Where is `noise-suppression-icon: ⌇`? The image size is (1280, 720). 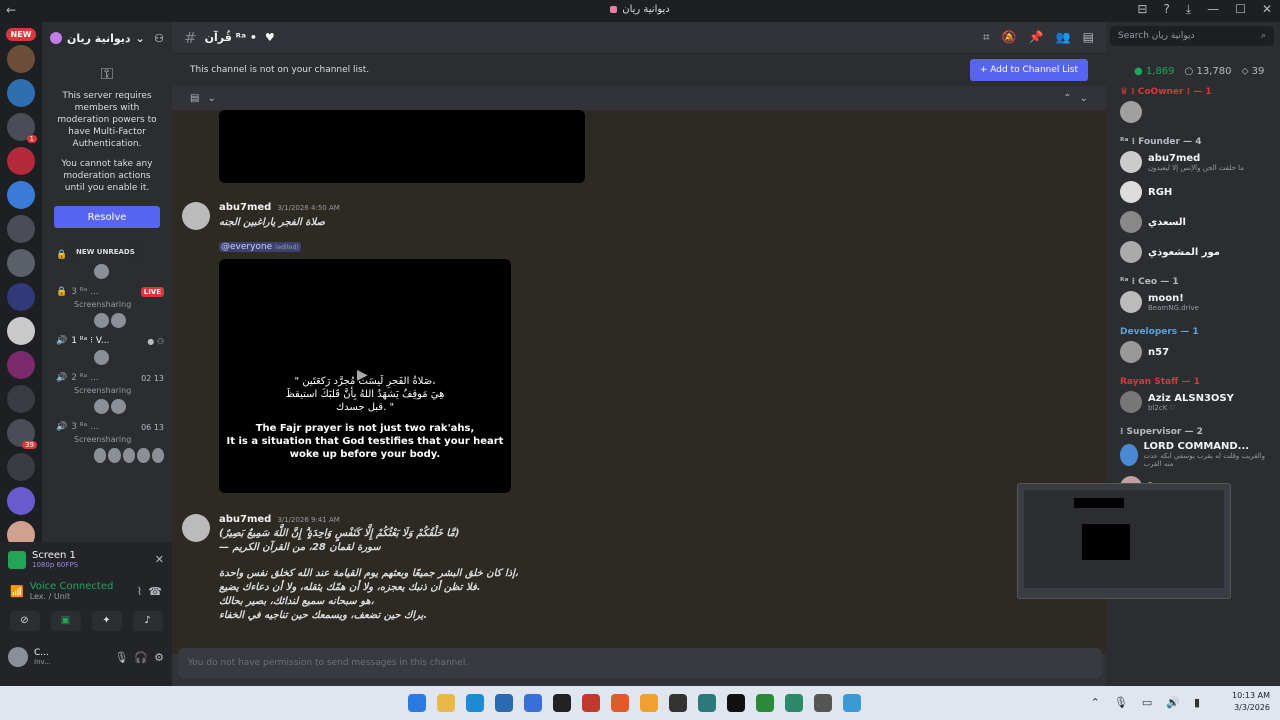
noise-suppression-icon: ⌇ is located at coordinates (139, 591).